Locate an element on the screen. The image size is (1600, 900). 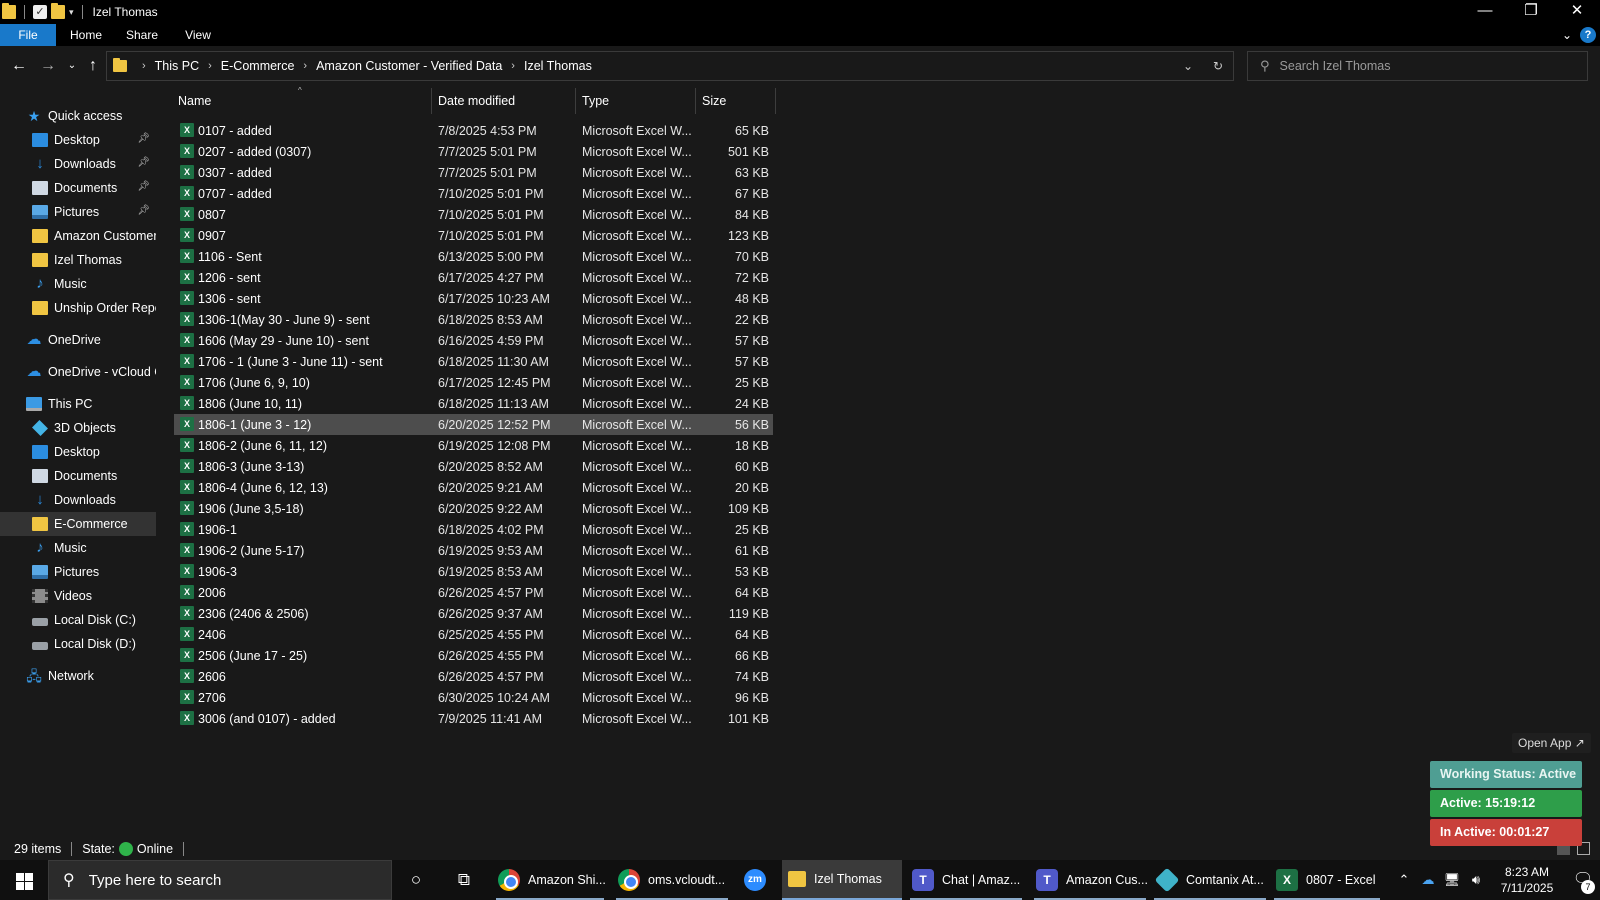
expand-ribbon-icon: ⌄ is located at coordinates (1567, 35).